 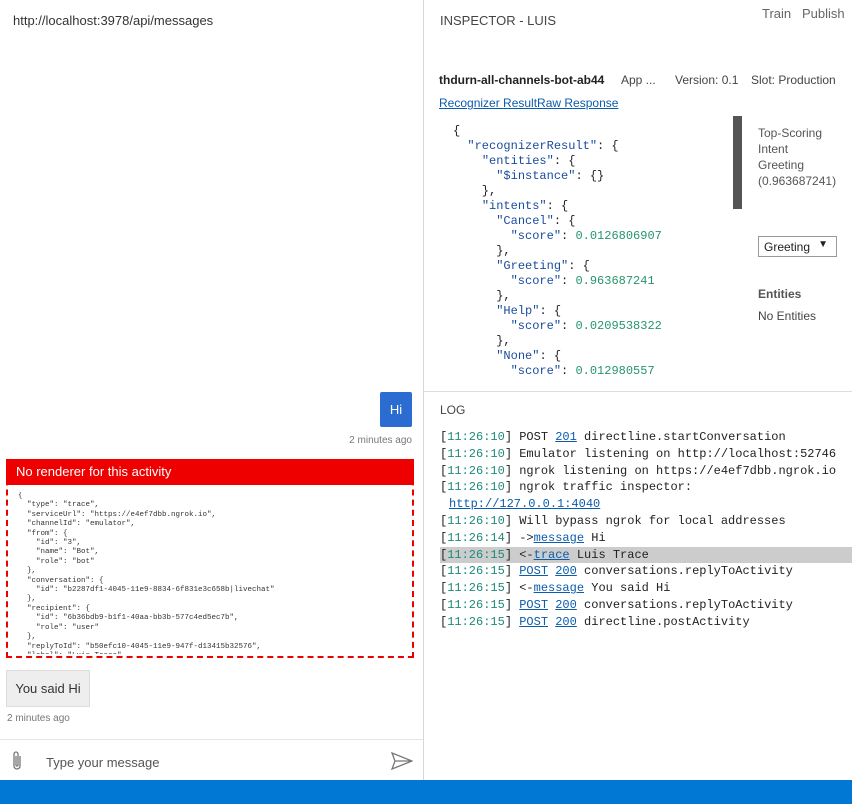 What do you see at coordinates (780, 294) in the screenshot?
I see `entities-title: Entities` at bounding box center [780, 294].